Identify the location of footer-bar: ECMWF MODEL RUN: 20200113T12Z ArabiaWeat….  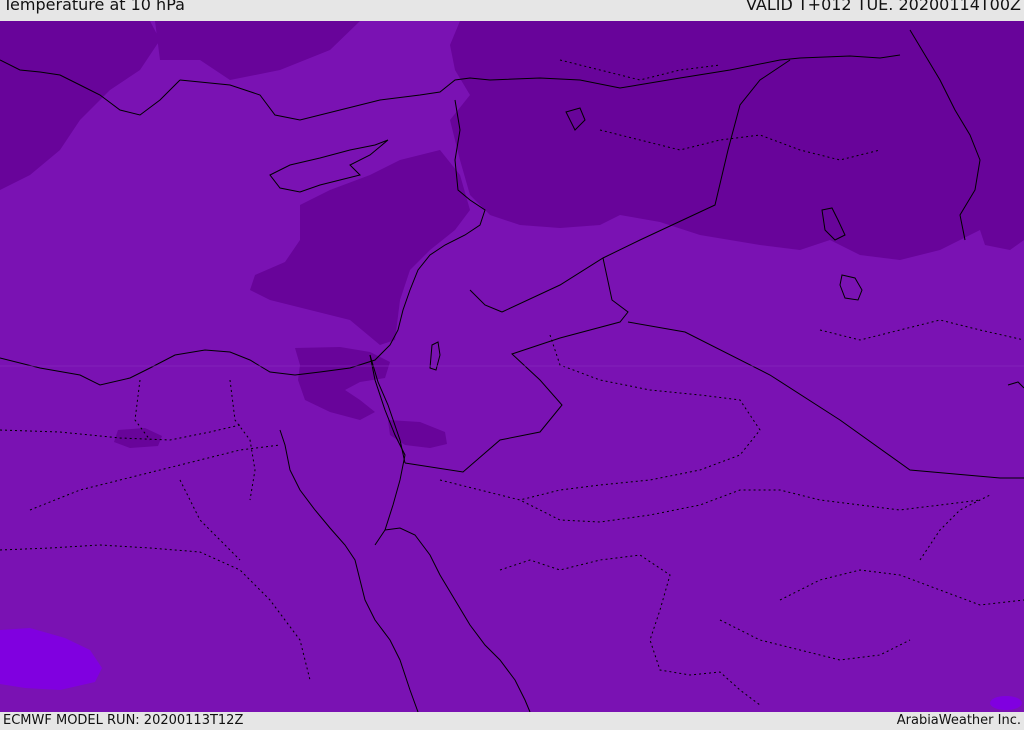
(512, 720).